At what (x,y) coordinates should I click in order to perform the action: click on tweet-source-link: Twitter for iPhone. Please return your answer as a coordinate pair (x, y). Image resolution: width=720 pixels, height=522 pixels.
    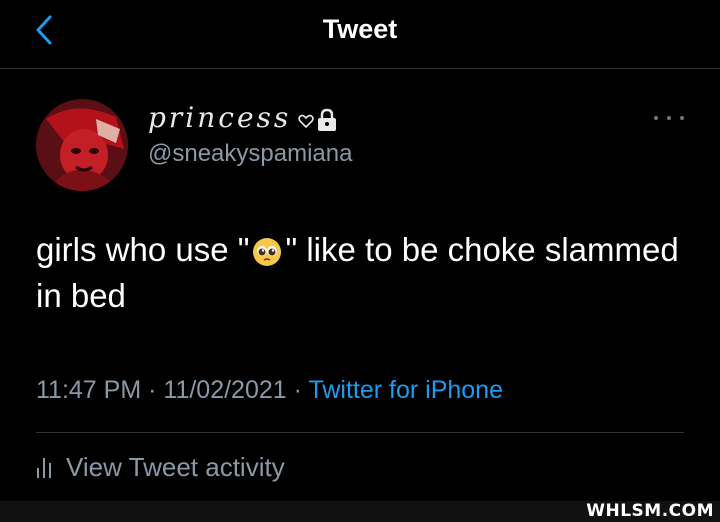
    Looking at the image, I should click on (405, 390).